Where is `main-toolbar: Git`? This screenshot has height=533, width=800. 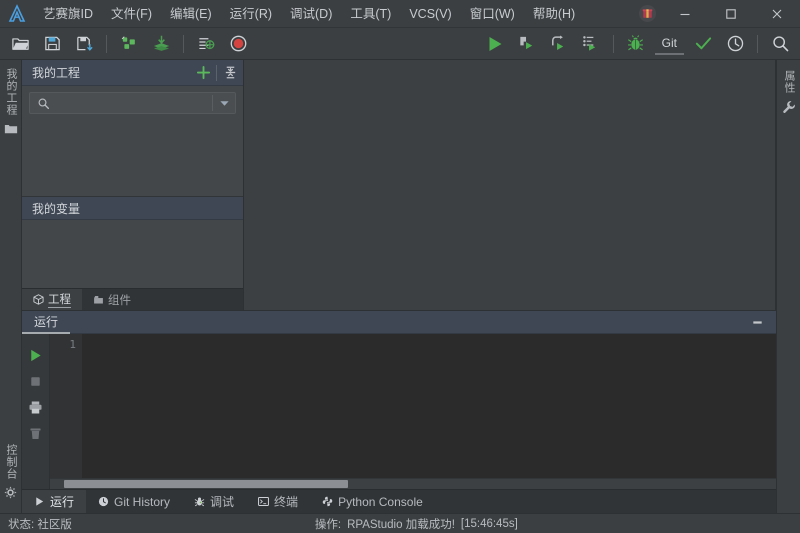 main-toolbar: Git is located at coordinates (400, 44).